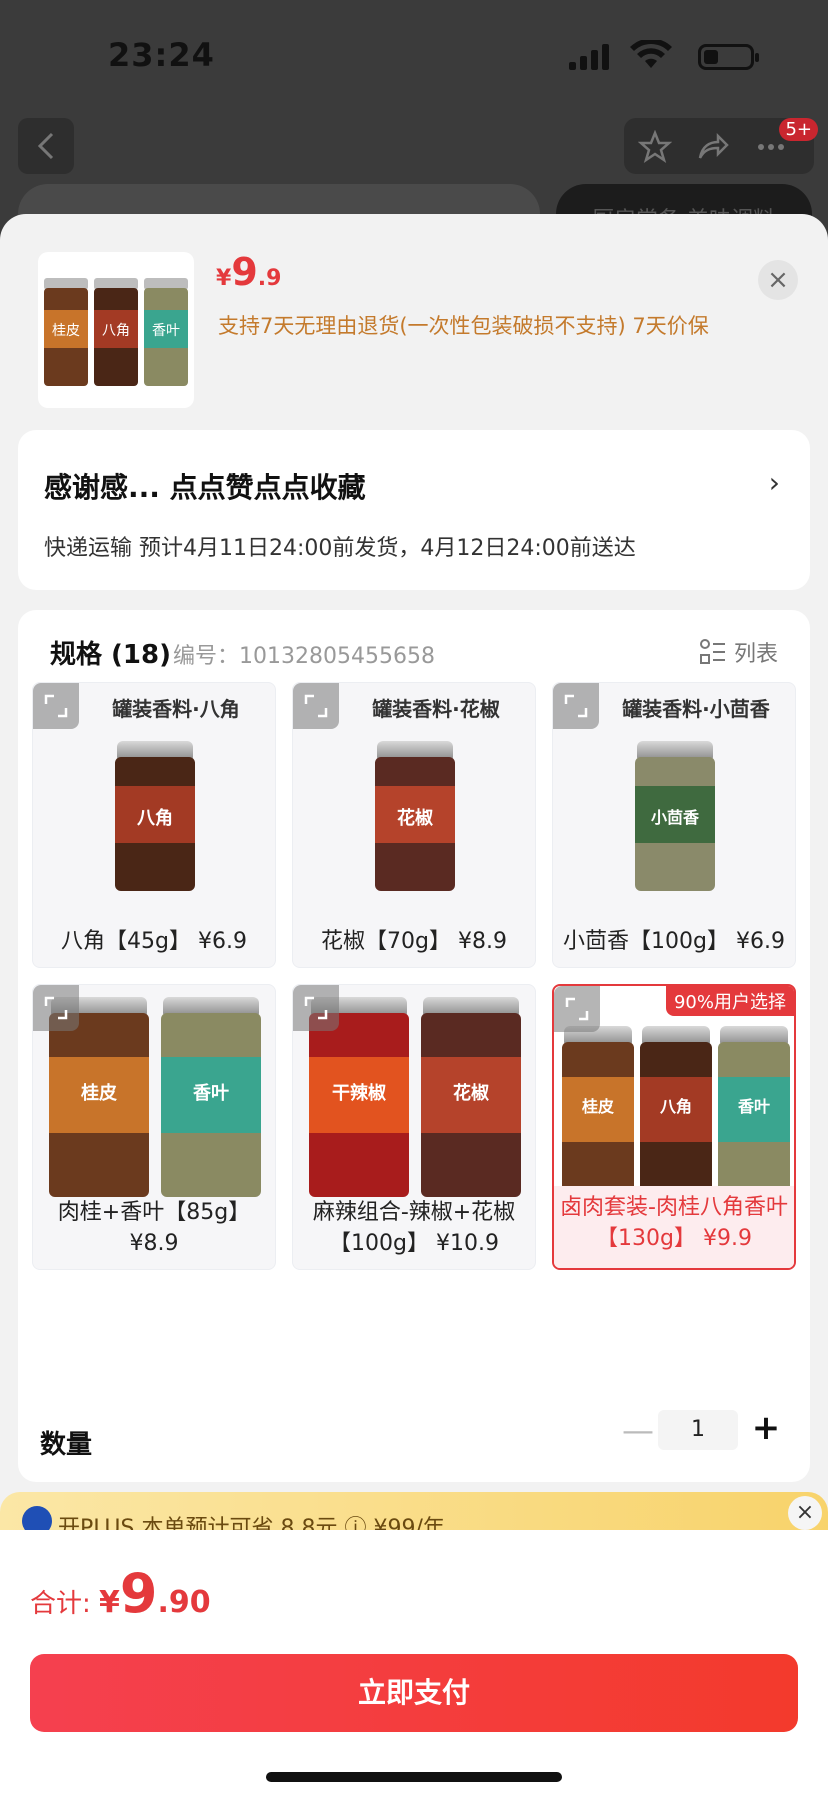 This screenshot has width=828, height=1795. I want to click on checkout-footer: 合计: ¥9.90 立即支付, so click(414, 1662).